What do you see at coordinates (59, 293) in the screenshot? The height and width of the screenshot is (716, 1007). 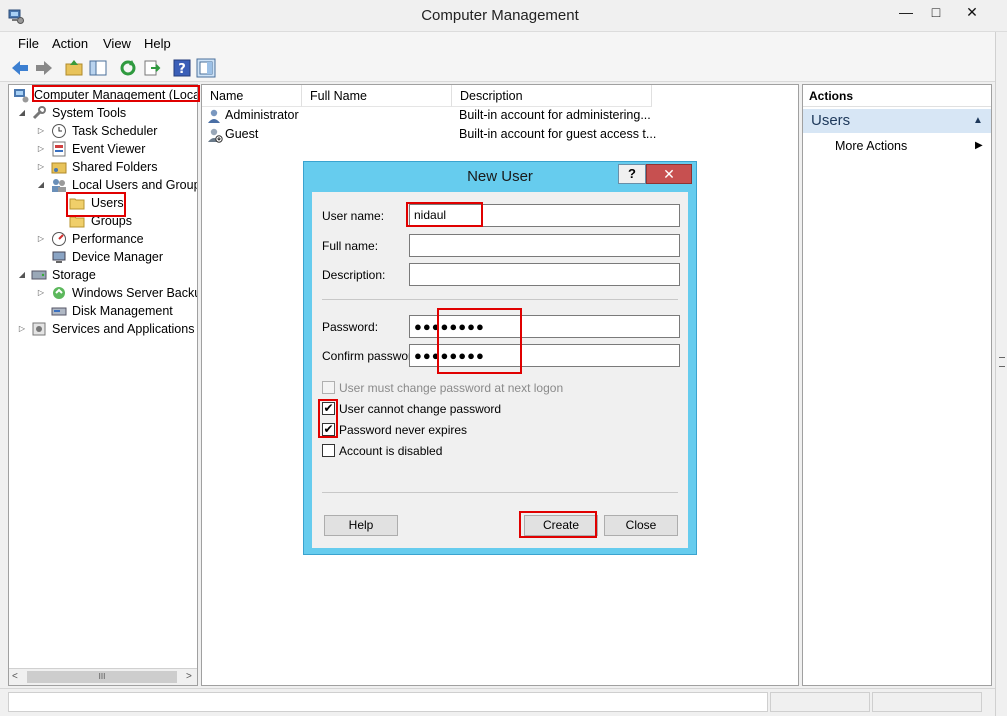 I see `backup-icon` at bounding box center [59, 293].